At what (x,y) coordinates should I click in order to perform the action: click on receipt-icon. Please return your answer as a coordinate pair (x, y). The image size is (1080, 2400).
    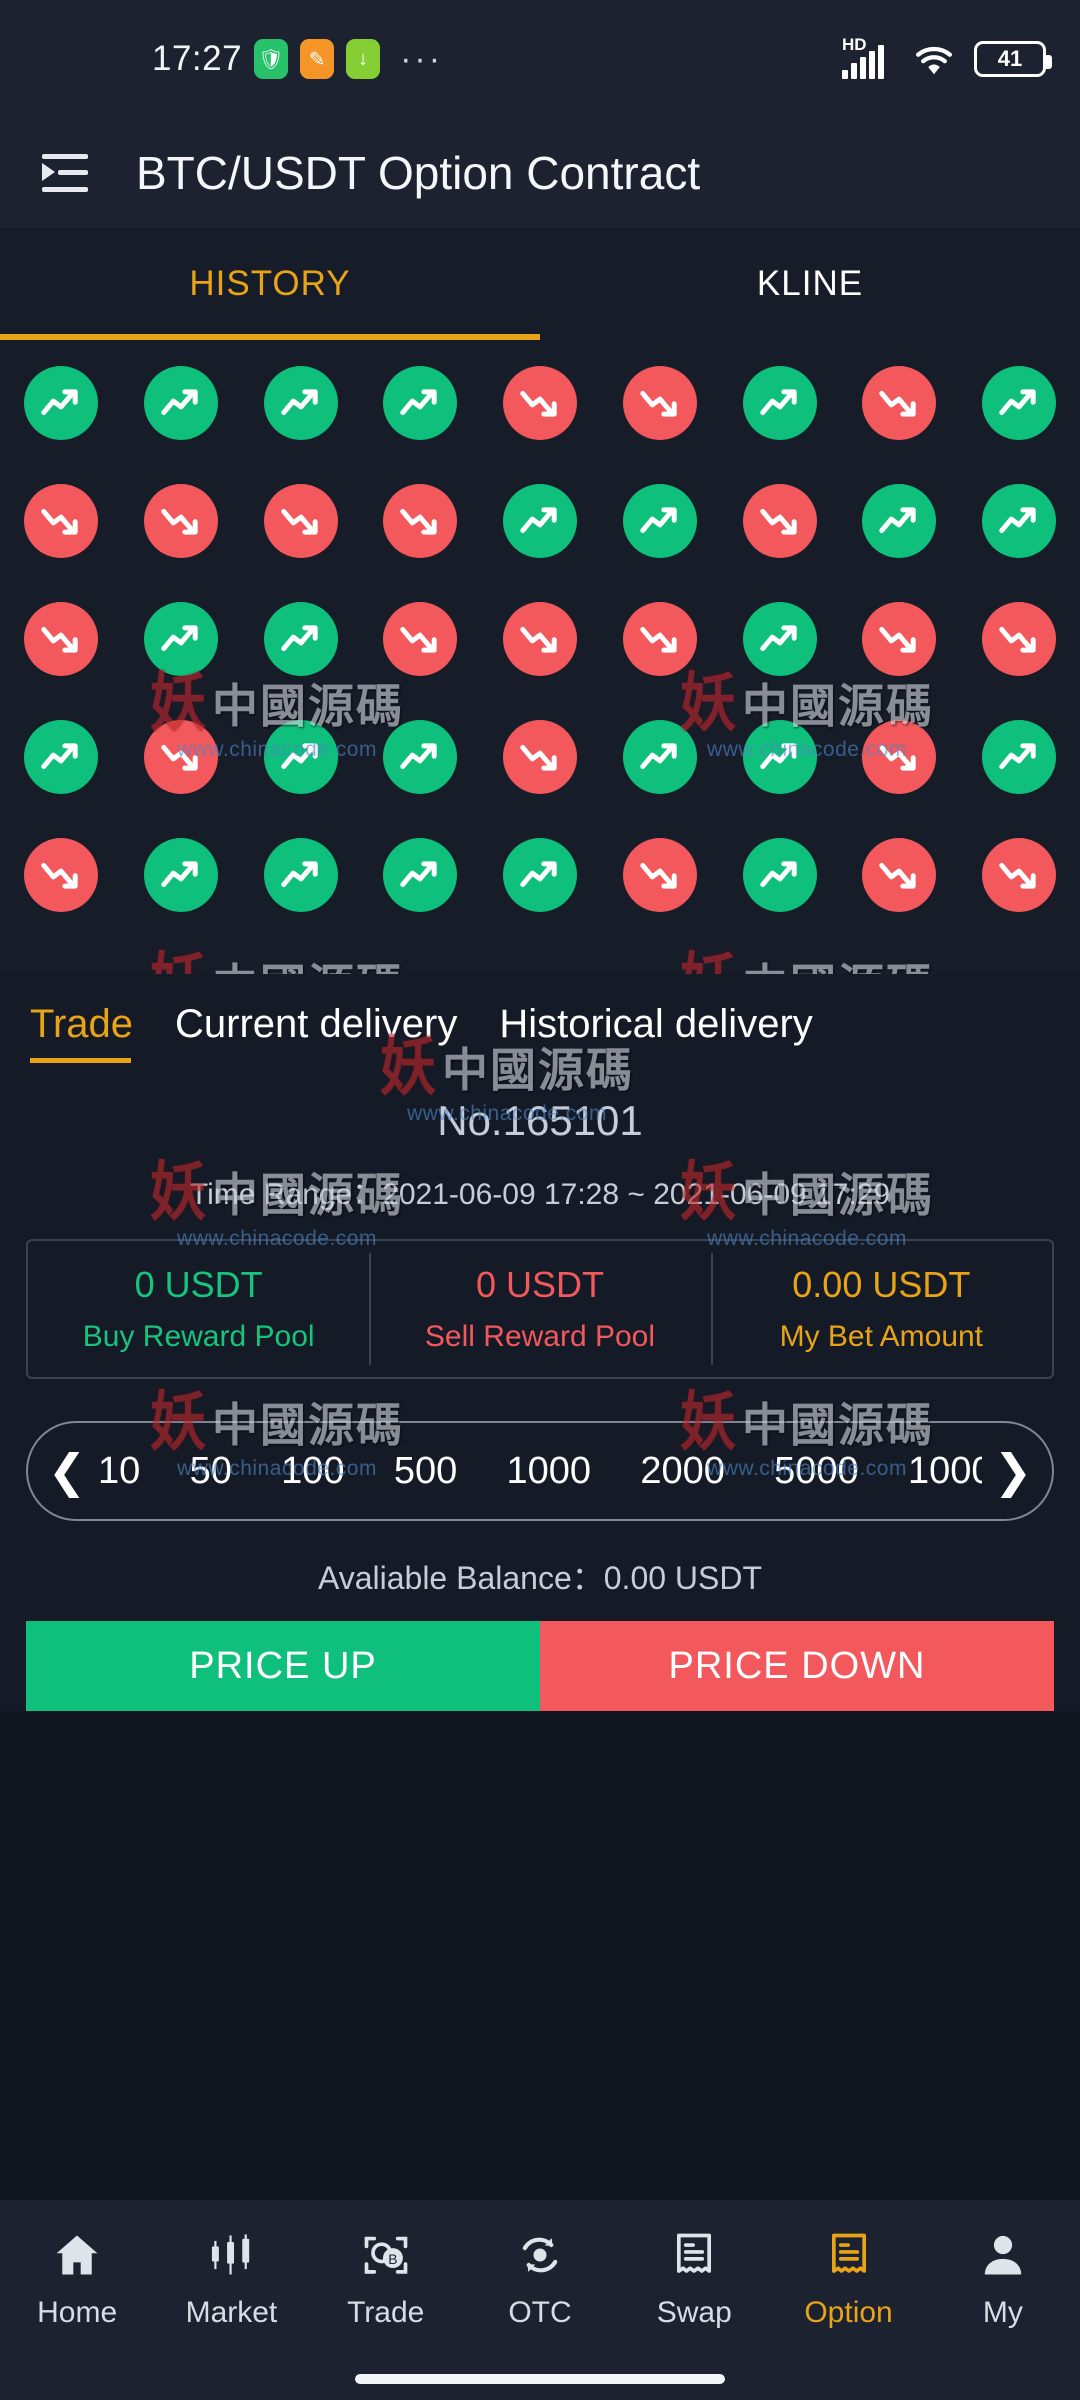
    Looking at the image, I should click on (849, 2255).